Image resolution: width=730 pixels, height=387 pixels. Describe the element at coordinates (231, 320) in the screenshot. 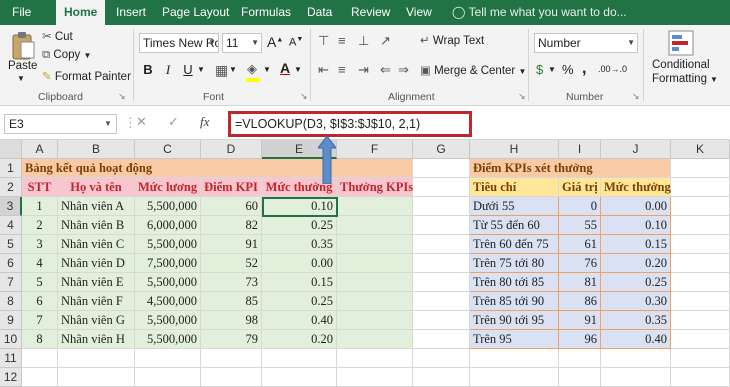

I see `table1-cell: 98` at that location.